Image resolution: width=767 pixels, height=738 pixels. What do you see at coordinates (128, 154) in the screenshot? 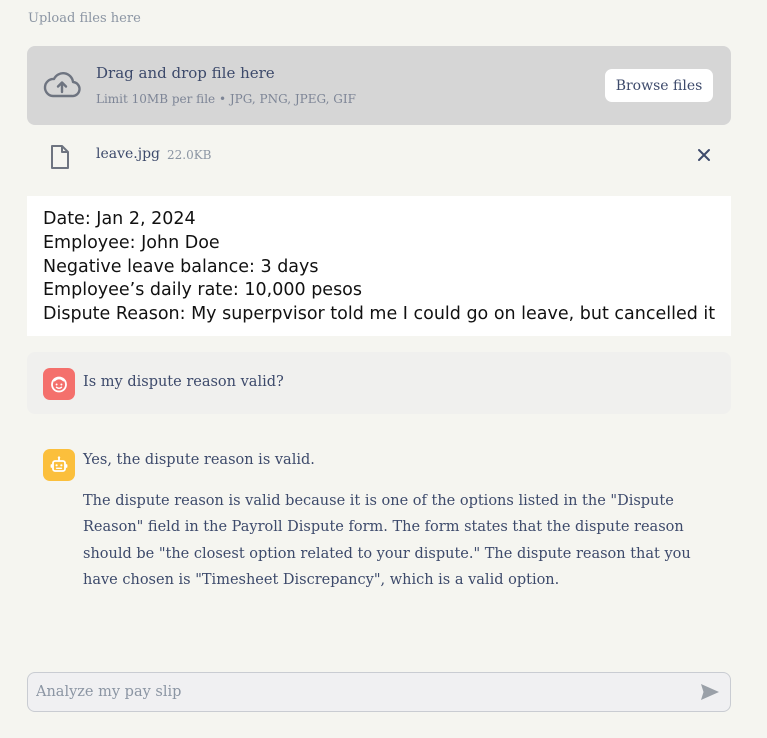
I see `file-name: leave.jpg` at bounding box center [128, 154].